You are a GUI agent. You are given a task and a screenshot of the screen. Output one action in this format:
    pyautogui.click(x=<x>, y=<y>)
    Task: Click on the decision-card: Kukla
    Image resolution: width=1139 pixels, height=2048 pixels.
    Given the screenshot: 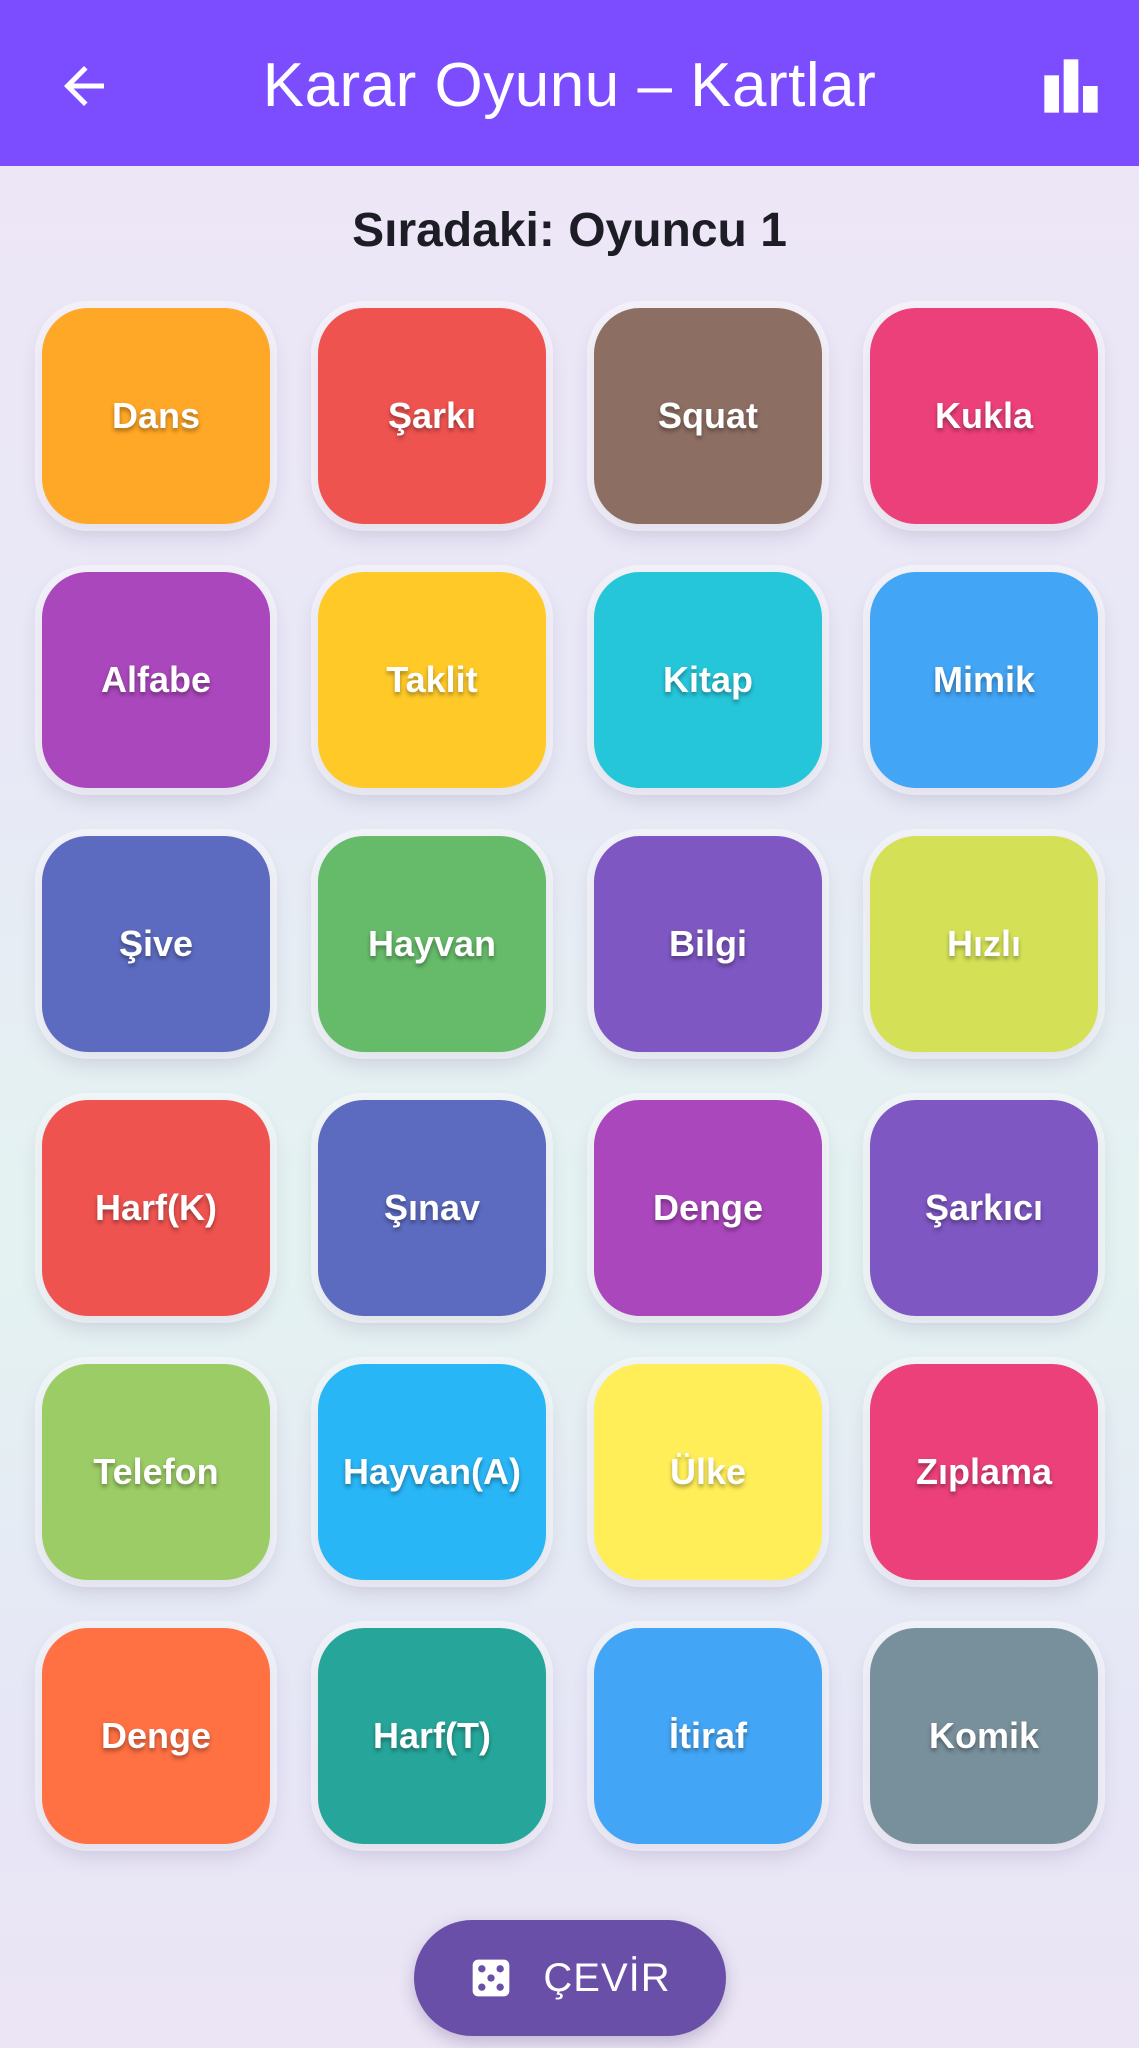 What is the action you would take?
    pyautogui.click(x=984, y=416)
    